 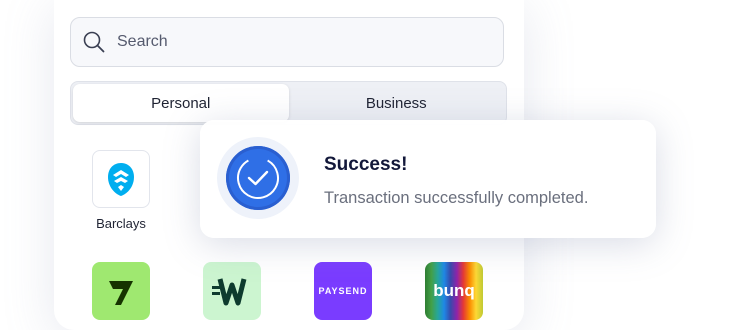 I want to click on wirex-logo-icon, so click(x=232, y=291).